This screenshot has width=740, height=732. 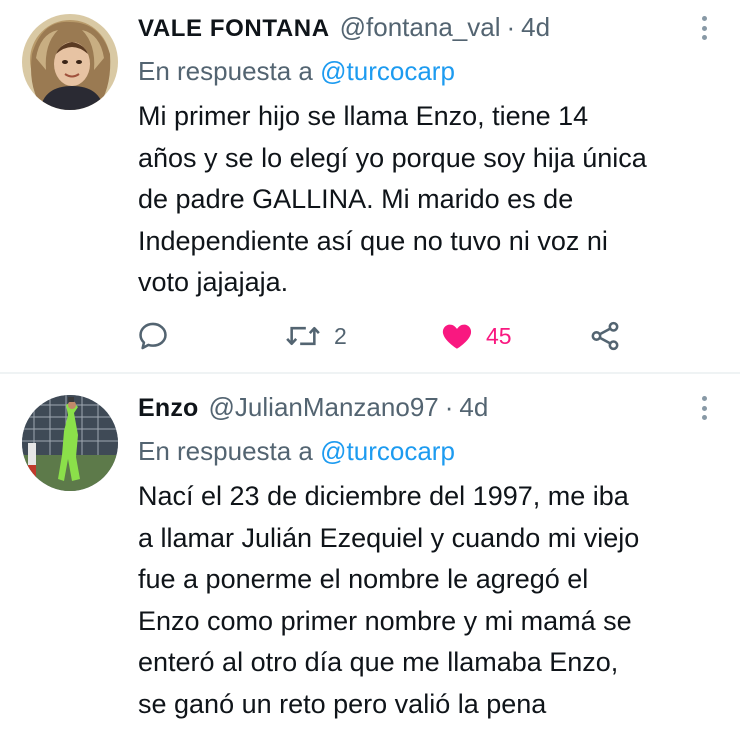 What do you see at coordinates (168, 408) in the screenshot?
I see `display-name: Enzo` at bounding box center [168, 408].